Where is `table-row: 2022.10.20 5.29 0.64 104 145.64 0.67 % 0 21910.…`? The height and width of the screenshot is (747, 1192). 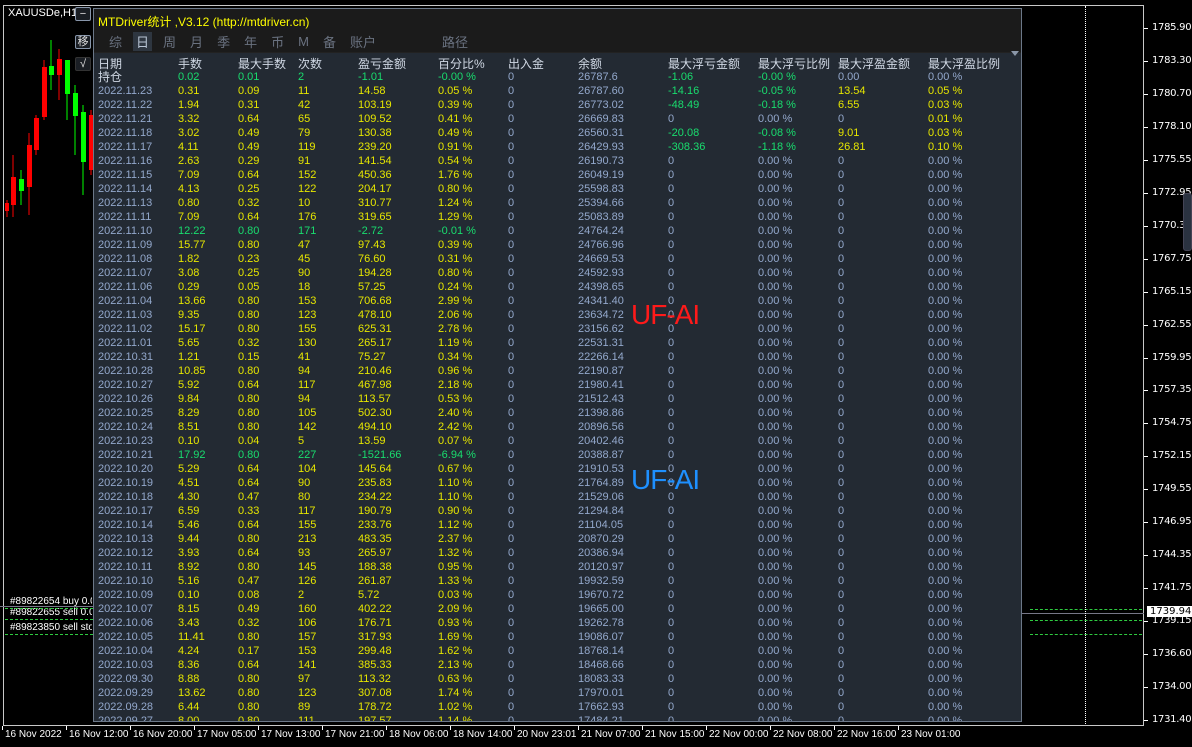 table-row: 2022.10.20 5.29 0.64 104 145.64 0.67 % 0 21910.… is located at coordinates (557, 469).